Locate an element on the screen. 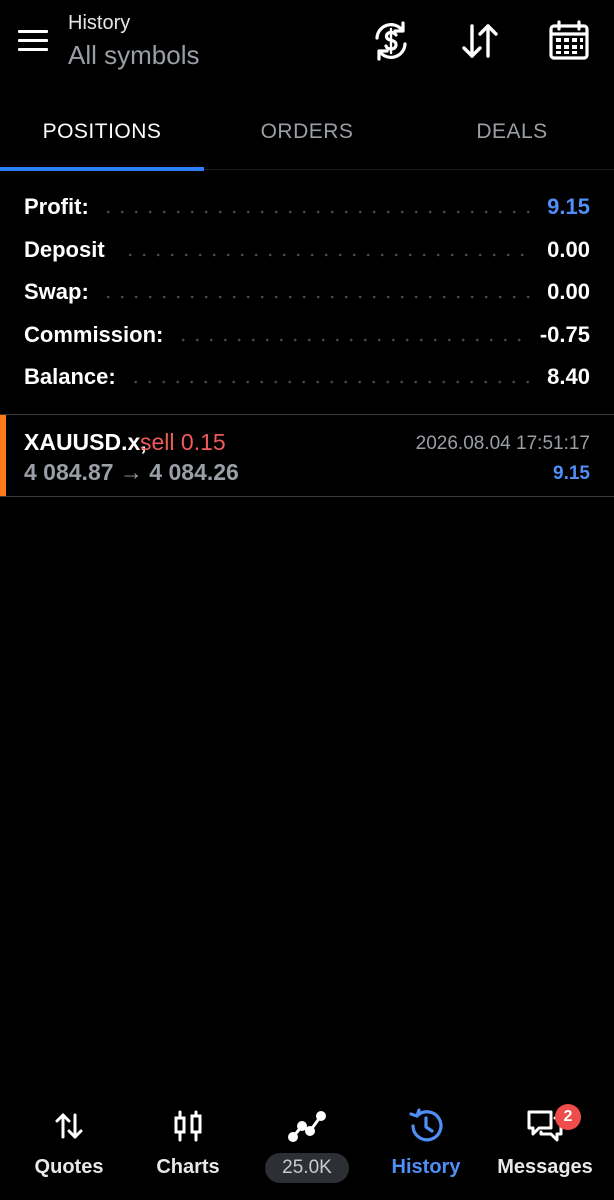  nav-label: Messages is located at coordinates (545, 1167).